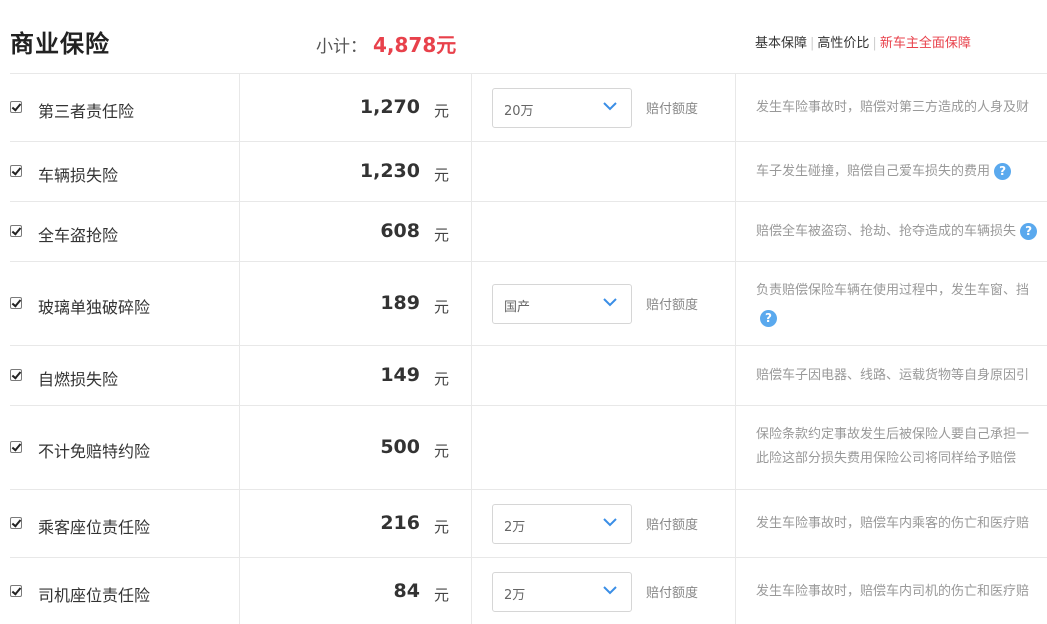 The image size is (1047, 624). Describe the element at coordinates (886, 458) in the screenshot. I see `description-line: 此险这部分损失费用保险公司将同样给予赔偿` at that location.